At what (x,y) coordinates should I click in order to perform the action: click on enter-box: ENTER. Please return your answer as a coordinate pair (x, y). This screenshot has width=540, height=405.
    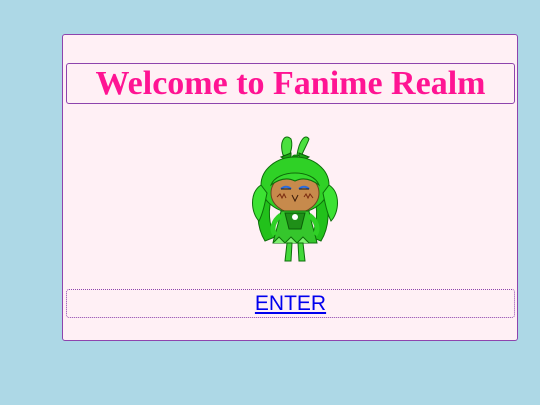
    Looking at the image, I should click on (290, 303).